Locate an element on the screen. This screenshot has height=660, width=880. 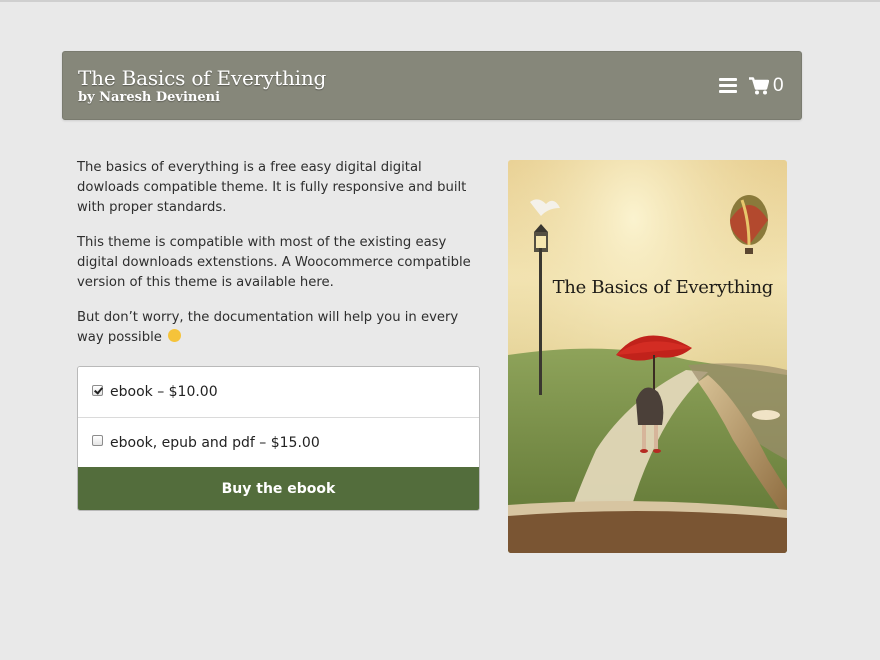
cart-button: 0 is located at coordinates (766, 86).